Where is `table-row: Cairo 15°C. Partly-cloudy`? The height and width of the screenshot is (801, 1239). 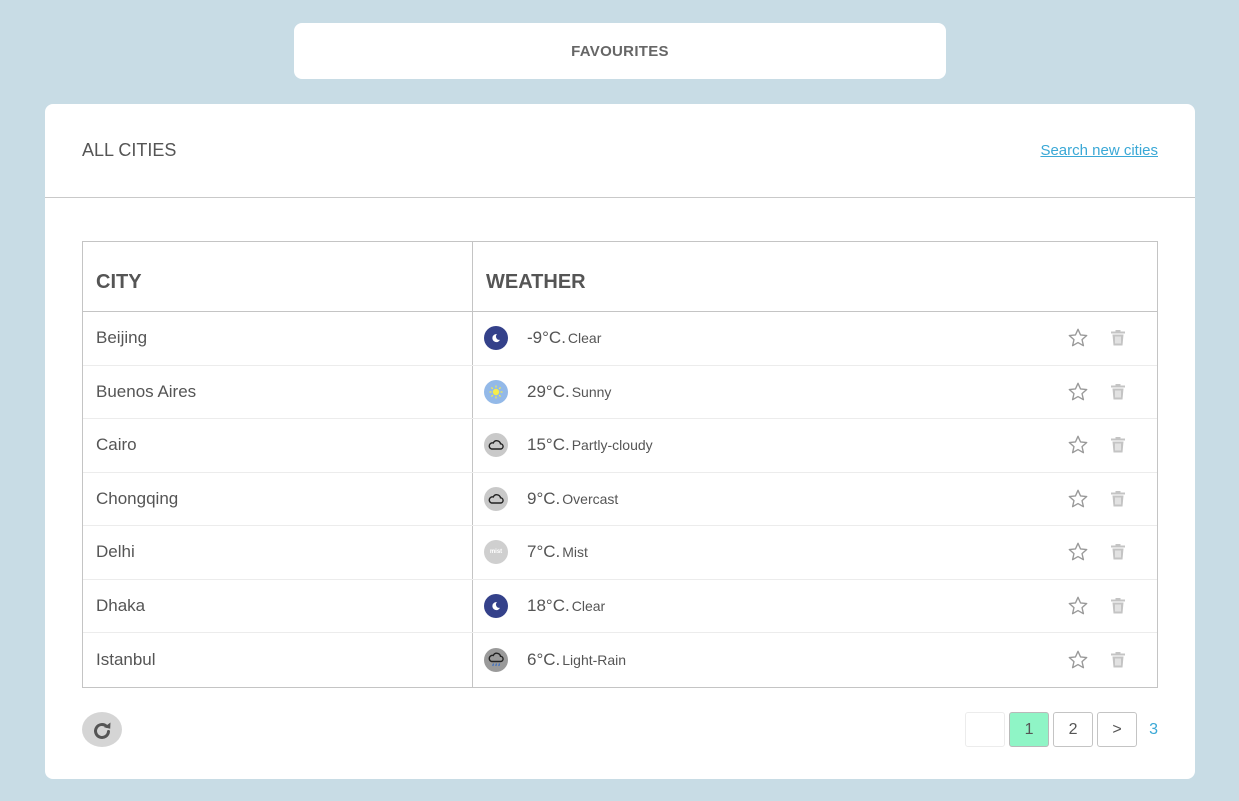 table-row: Cairo 15°C. Partly-cloudy is located at coordinates (620, 446).